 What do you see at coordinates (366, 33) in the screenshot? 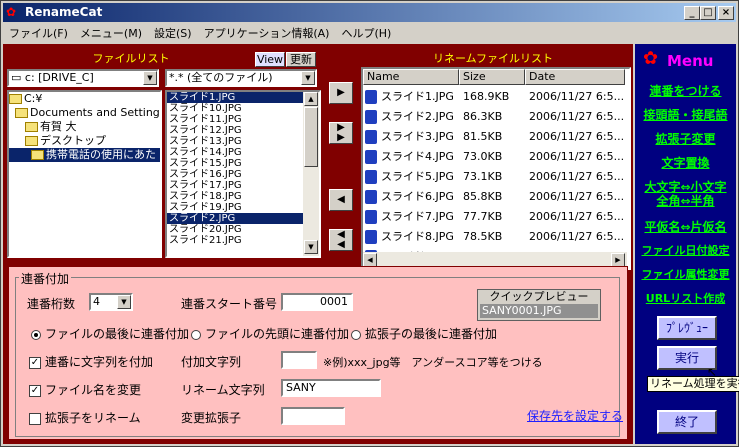
I see `menu-help: ヘルプ(H)` at bounding box center [366, 33].